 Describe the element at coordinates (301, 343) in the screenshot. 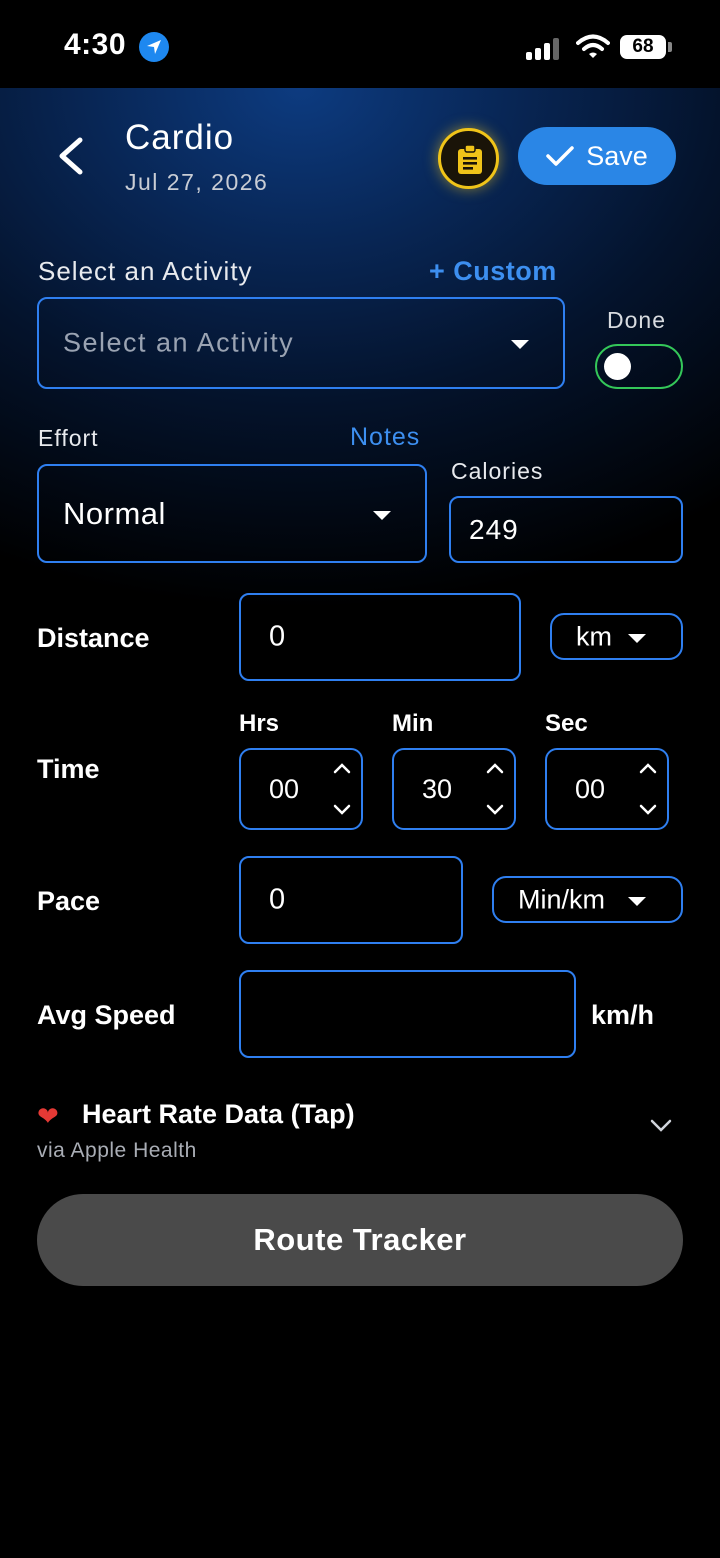

I see `activity-select: Select an Activity` at that location.